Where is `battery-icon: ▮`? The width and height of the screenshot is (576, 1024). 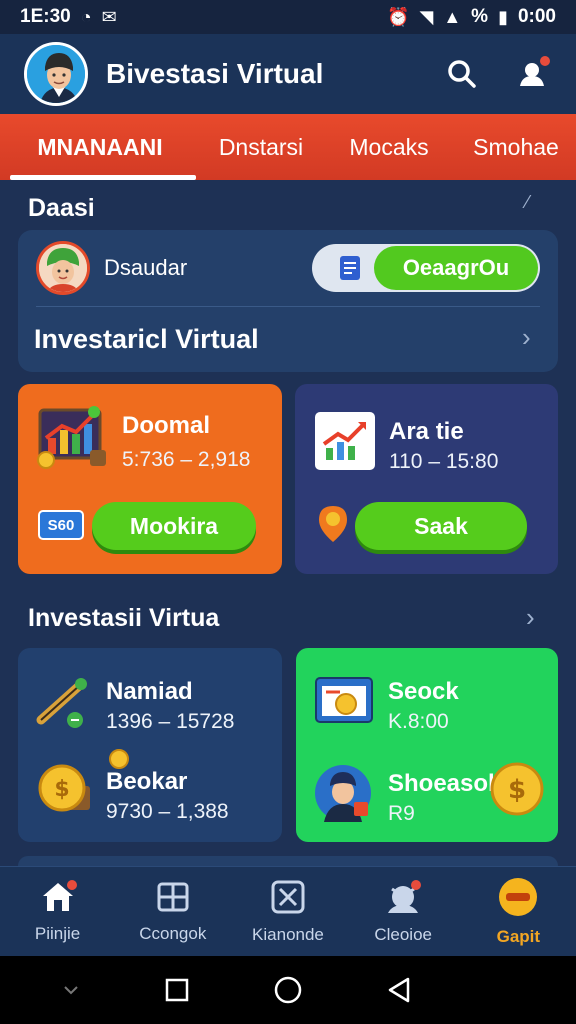
battery-icon: ▮ is located at coordinates (503, 17).